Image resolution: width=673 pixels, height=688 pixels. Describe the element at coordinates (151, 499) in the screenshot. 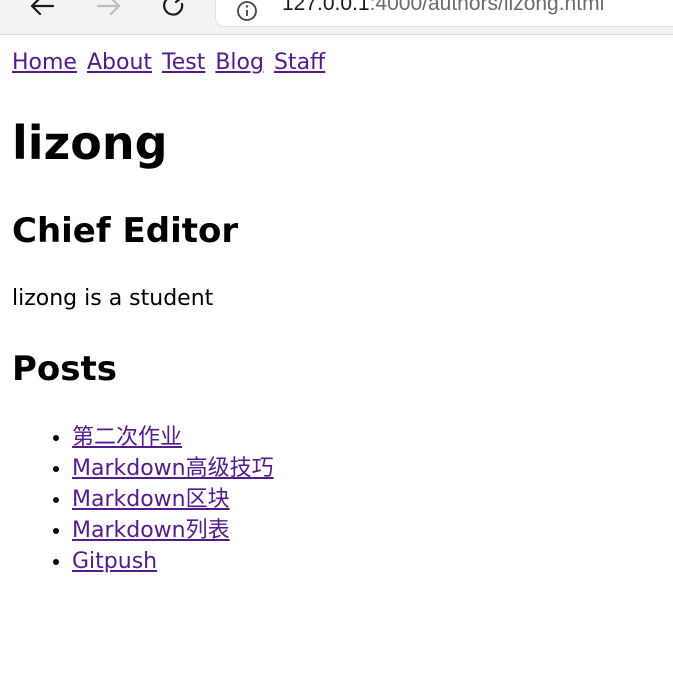

I see `post-link: Markdown区块` at that location.